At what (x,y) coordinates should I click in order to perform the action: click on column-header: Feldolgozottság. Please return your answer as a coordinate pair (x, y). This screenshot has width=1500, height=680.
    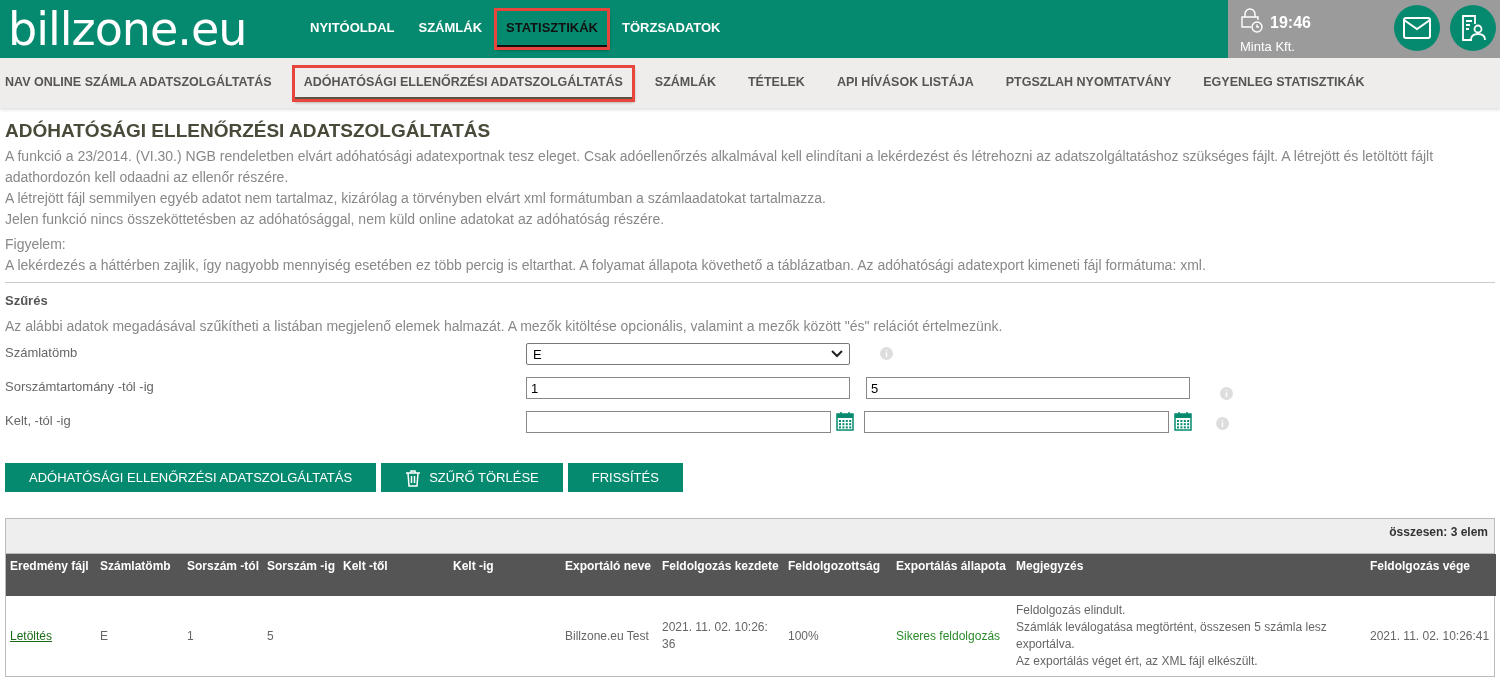
    Looking at the image, I should click on (838, 575).